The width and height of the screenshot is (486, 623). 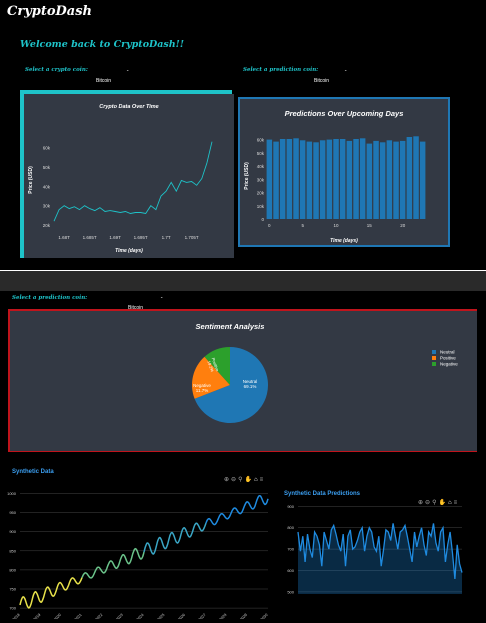 What do you see at coordinates (261, 166) in the screenshot?
I see `y-tick-label: 40k` at bounding box center [261, 166].